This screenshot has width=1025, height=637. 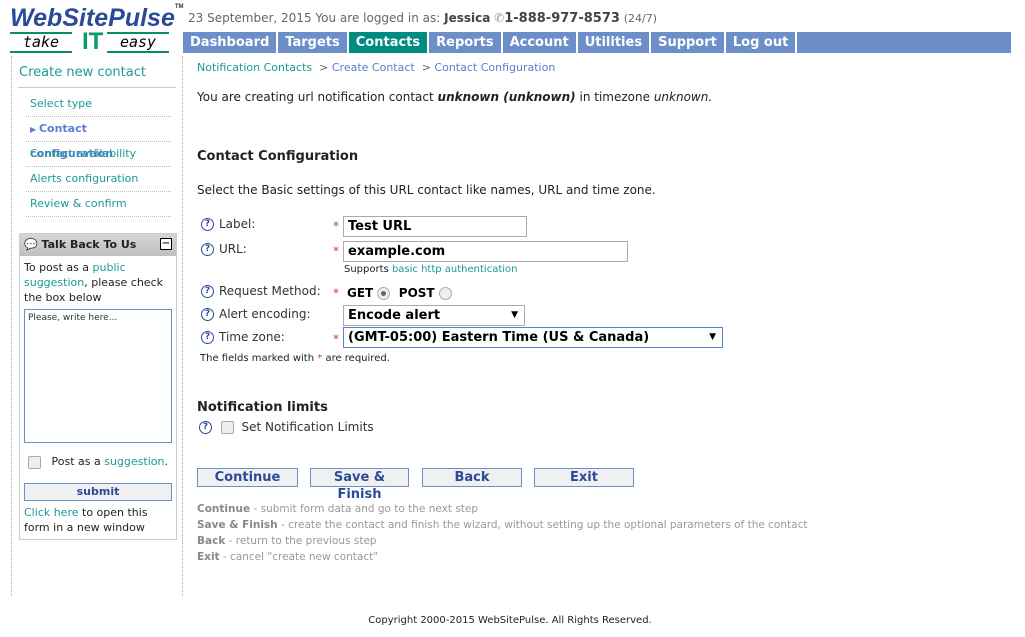 What do you see at coordinates (254, 67) in the screenshot?
I see `breadcrumb-notification-contacts: Notification Contacts` at bounding box center [254, 67].